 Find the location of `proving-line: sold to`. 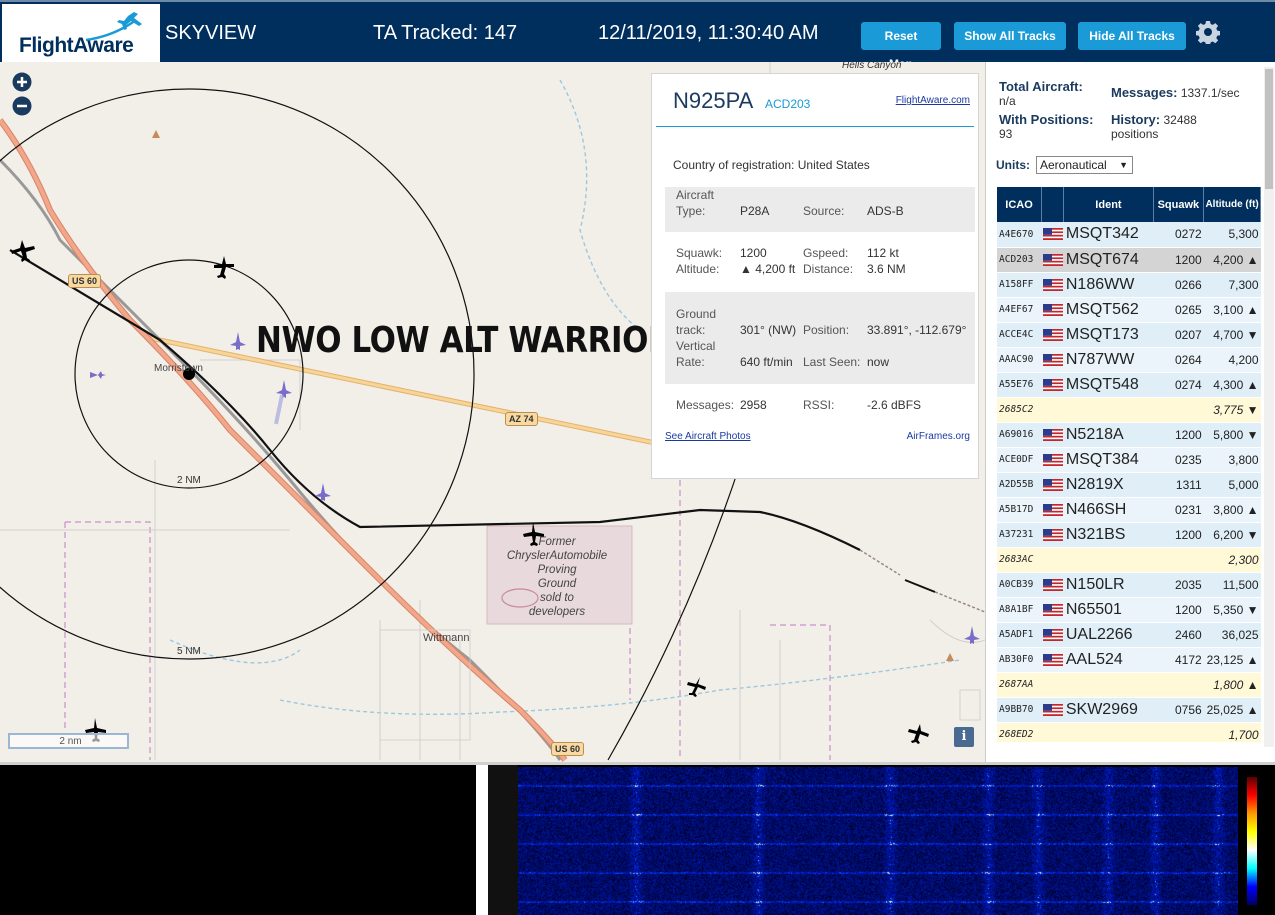

proving-line: sold to is located at coordinates (557, 598).